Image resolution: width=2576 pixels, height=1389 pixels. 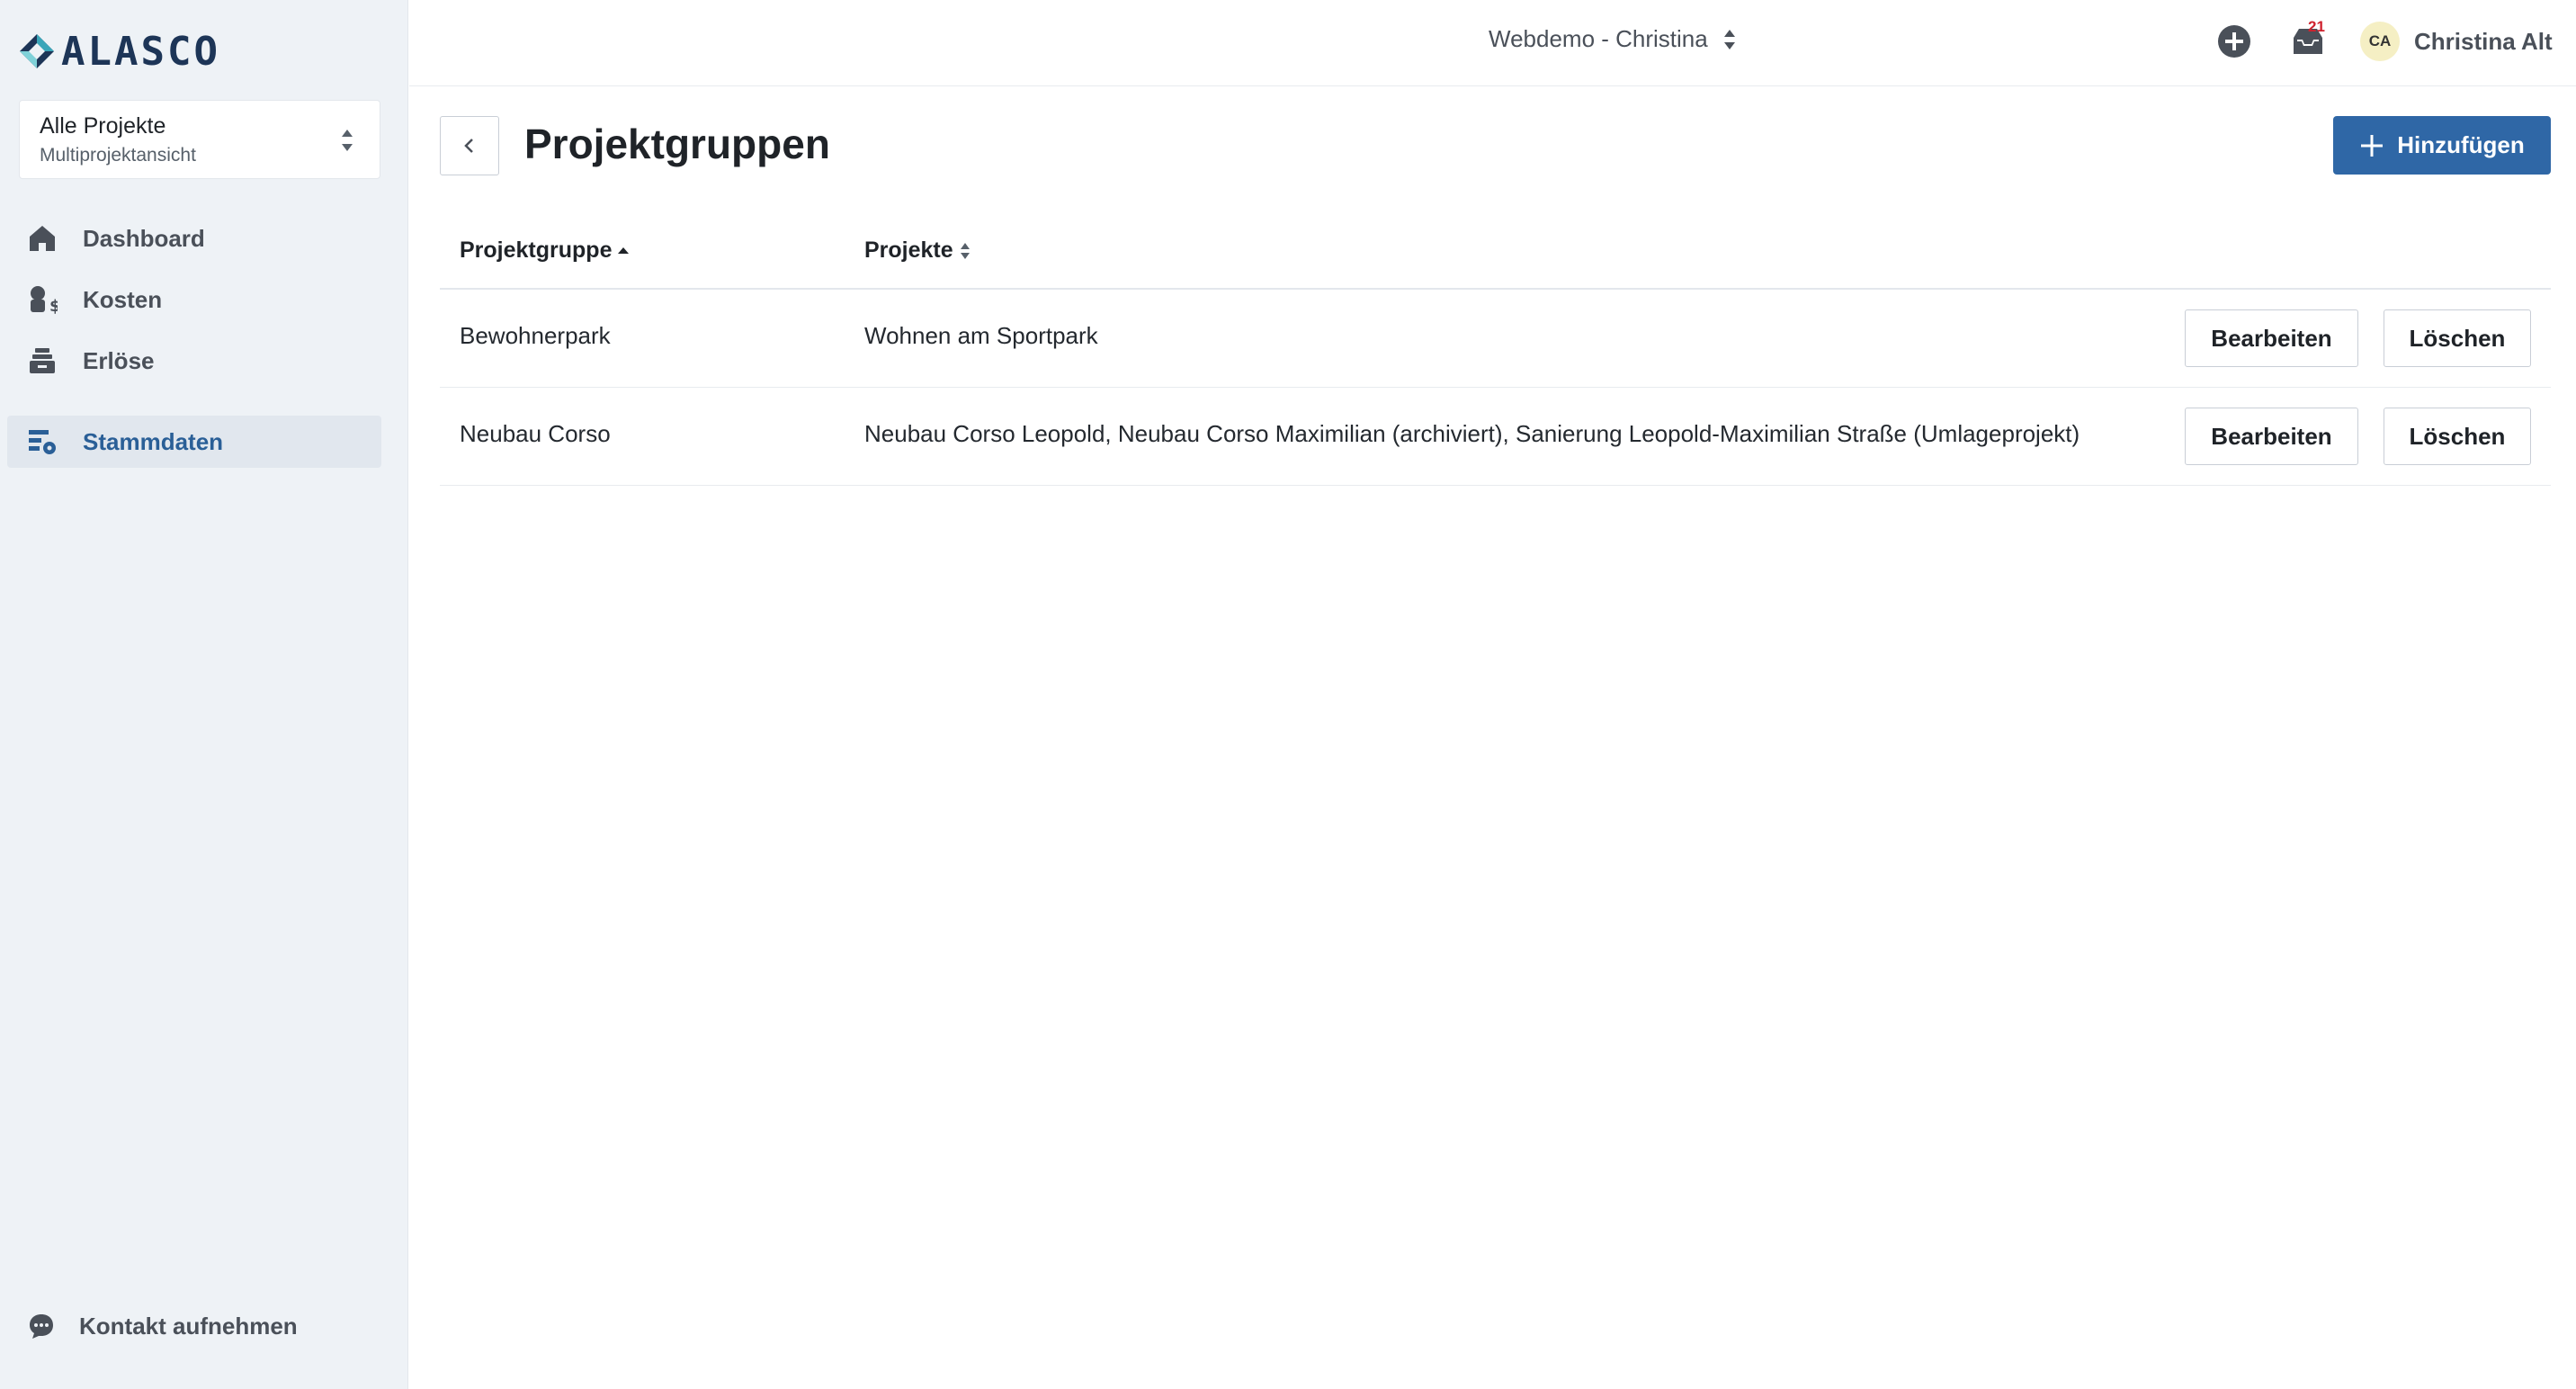 I want to click on project-selector-title: Alle Projekte, so click(x=103, y=126).